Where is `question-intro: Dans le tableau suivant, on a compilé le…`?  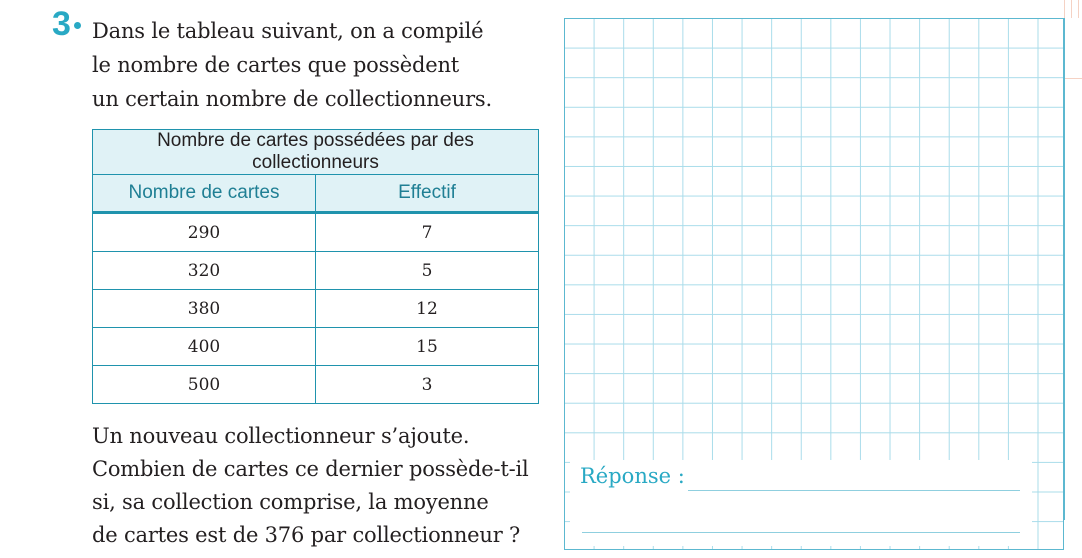
question-intro: Dans le tableau suivant, on a compilé le… is located at coordinates (317, 65).